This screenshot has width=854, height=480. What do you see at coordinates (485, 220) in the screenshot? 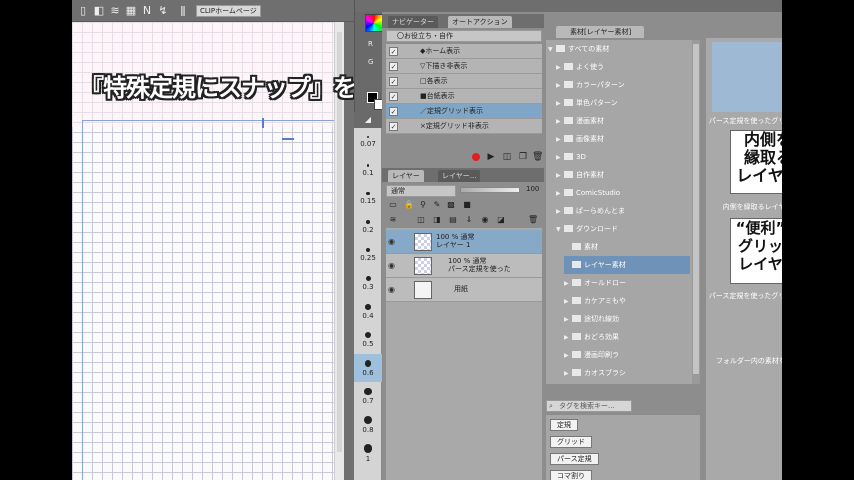
I see `mask-add-icon: ◉` at bounding box center [485, 220].